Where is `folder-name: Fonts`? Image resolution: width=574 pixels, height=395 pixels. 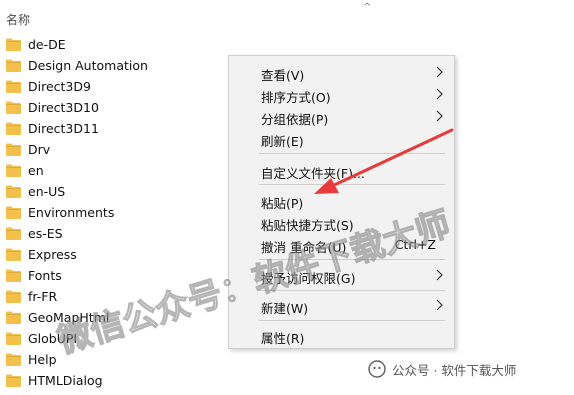
folder-name: Fonts is located at coordinates (45, 275).